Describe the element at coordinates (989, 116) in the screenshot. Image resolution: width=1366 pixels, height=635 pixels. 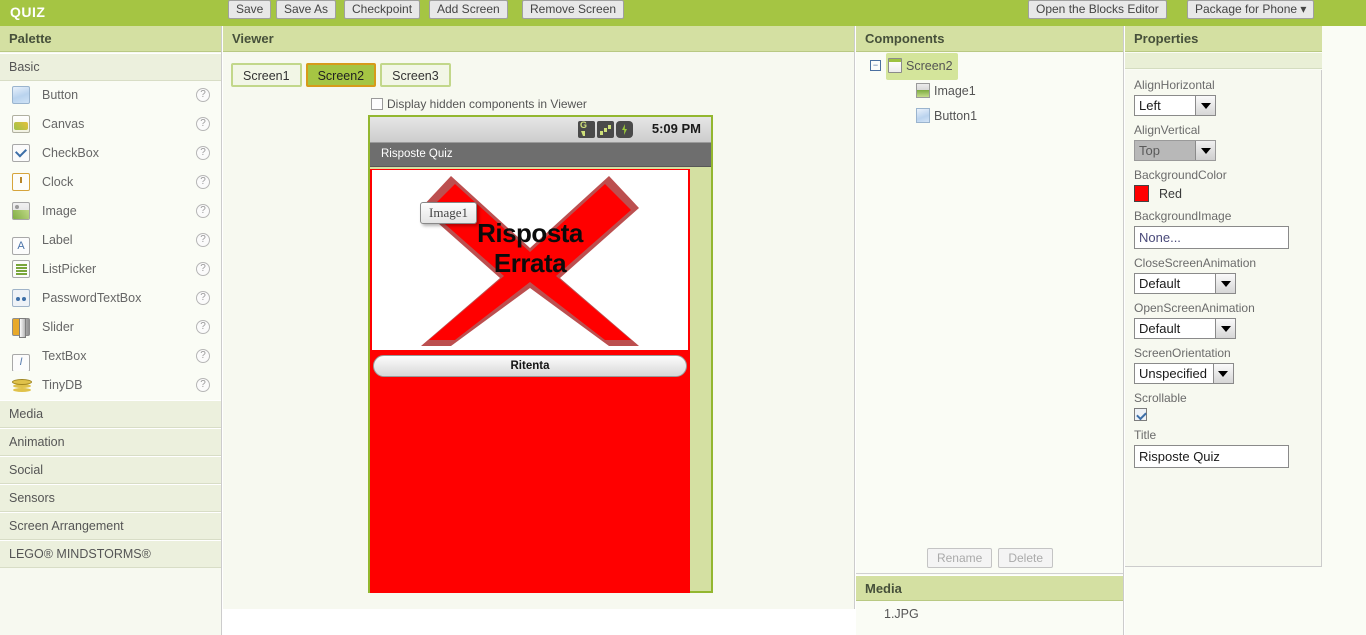
I see `tree-item-button1: Button1` at that location.